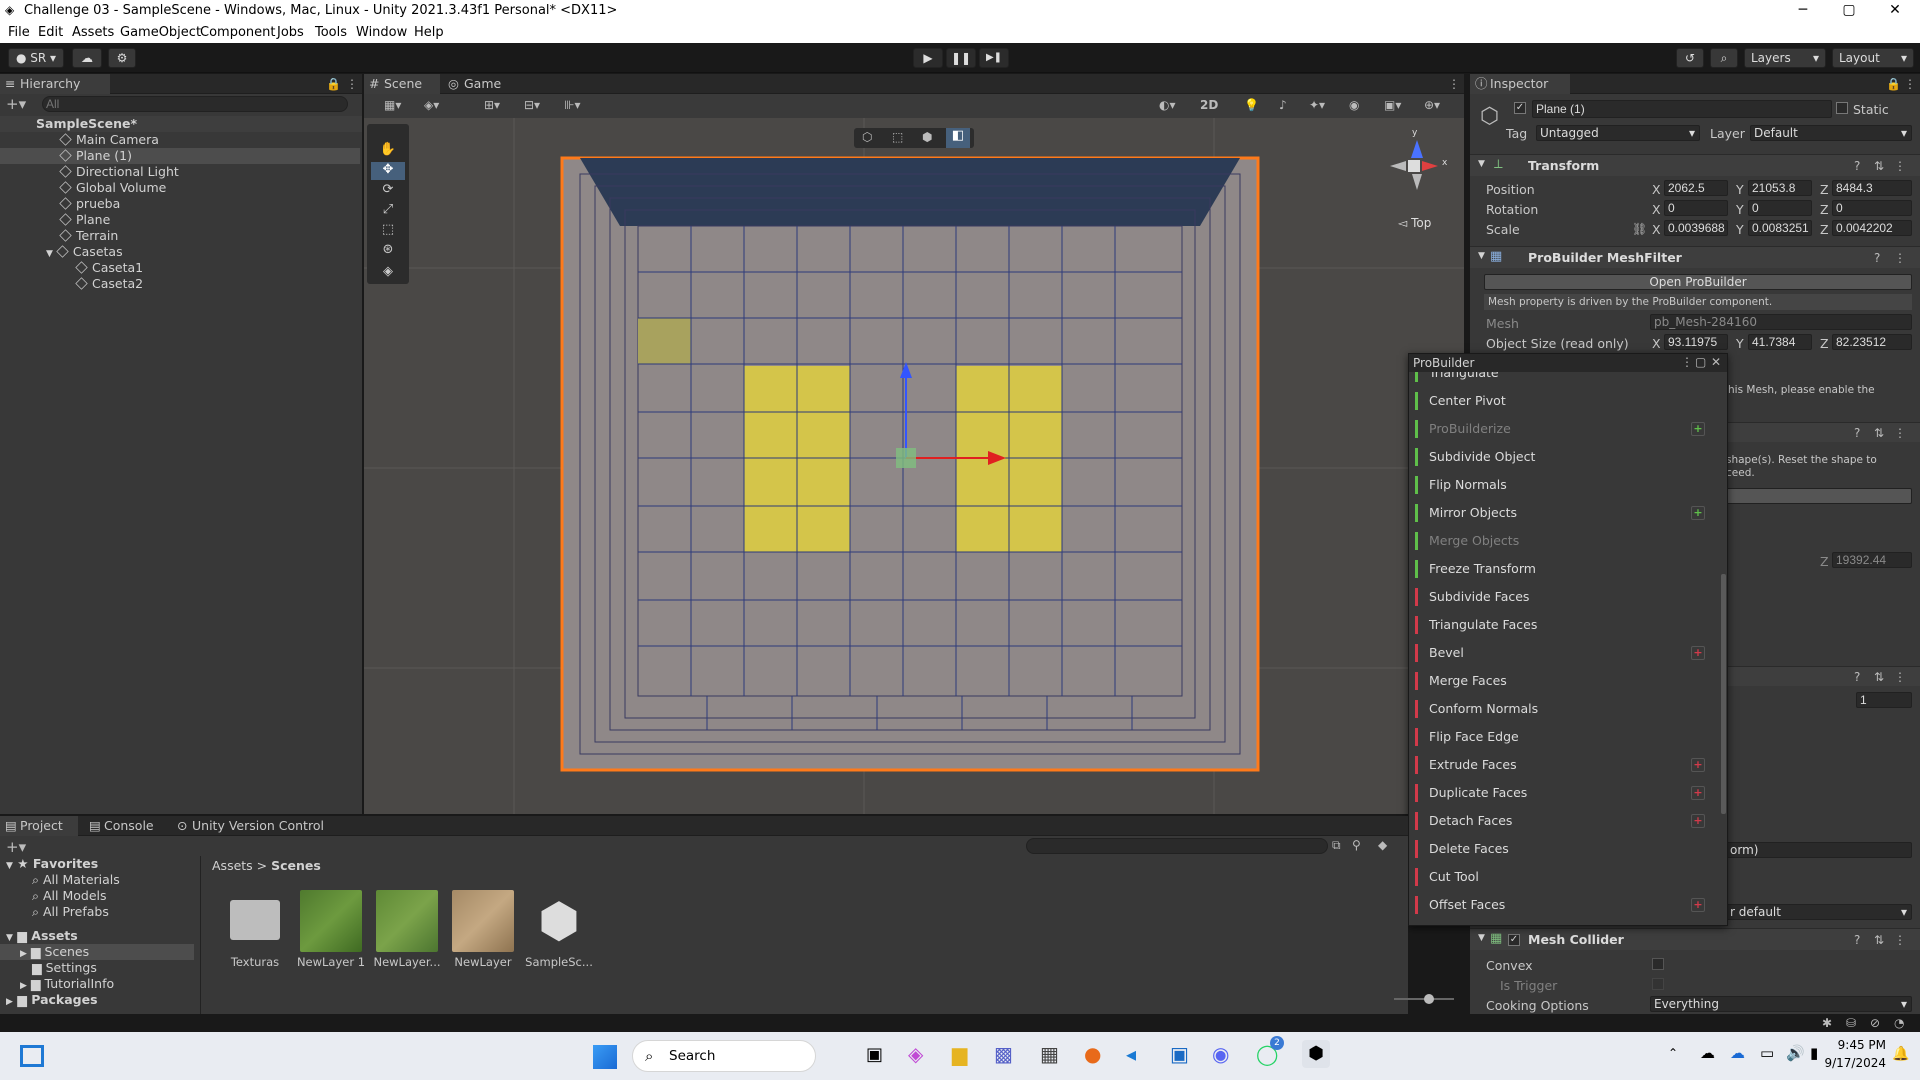  Describe the element at coordinates (39, 936) in the screenshot. I see `assets-node: ▼ ▆ Assets` at that location.